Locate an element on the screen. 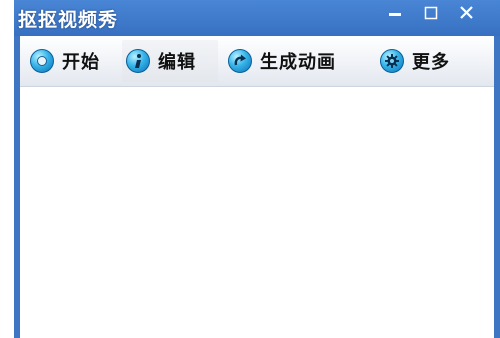  start-label: 开始 is located at coordinates (81, 62).